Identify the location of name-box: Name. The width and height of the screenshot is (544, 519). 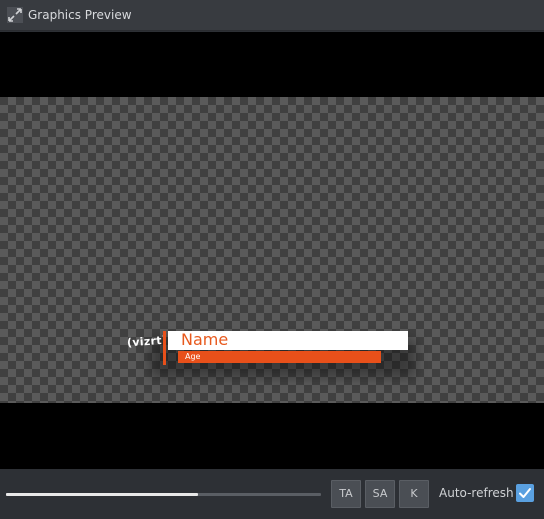
(288, 340).